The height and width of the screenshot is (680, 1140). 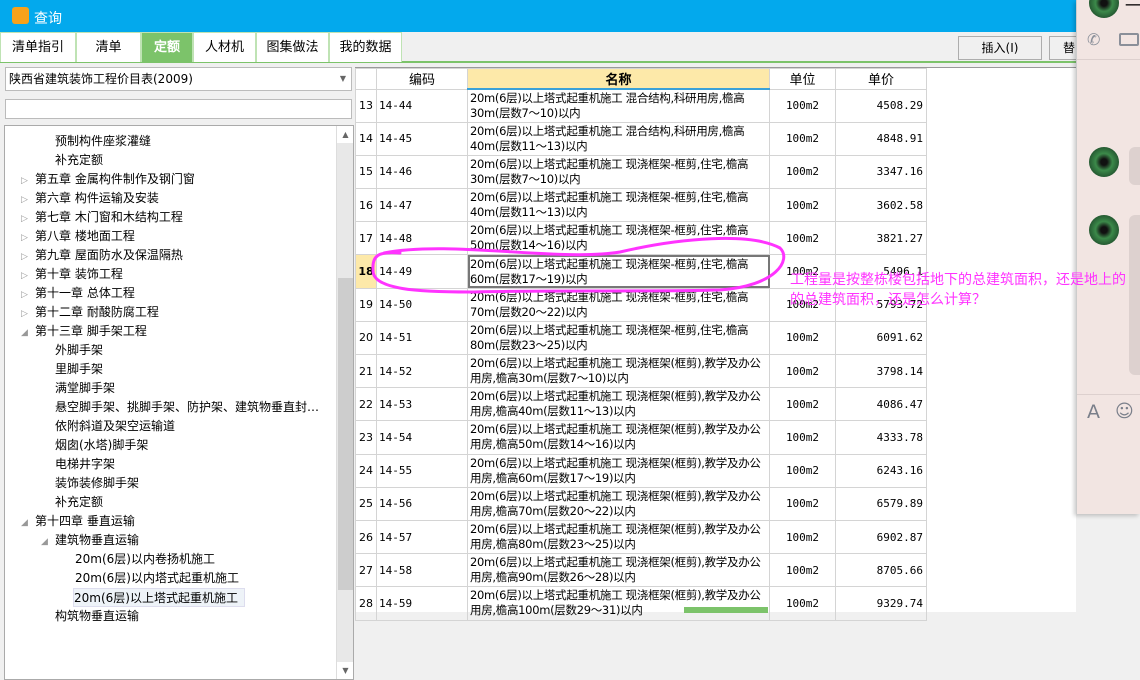 What do you see at coordinates (224, 47) in the screenshot?
I see `tab-materials: 人材机` at bounding box center [224, 47].